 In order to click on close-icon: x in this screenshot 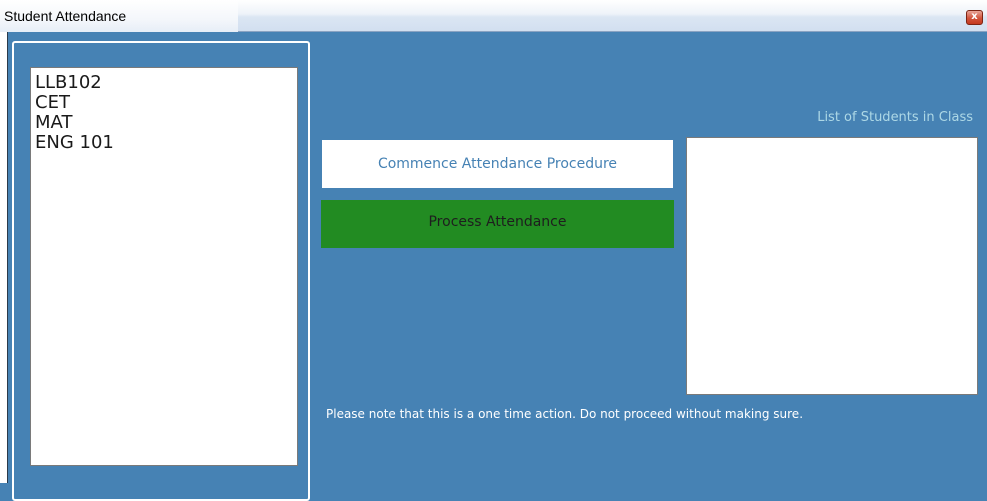, I will do `click(974, 16)`.